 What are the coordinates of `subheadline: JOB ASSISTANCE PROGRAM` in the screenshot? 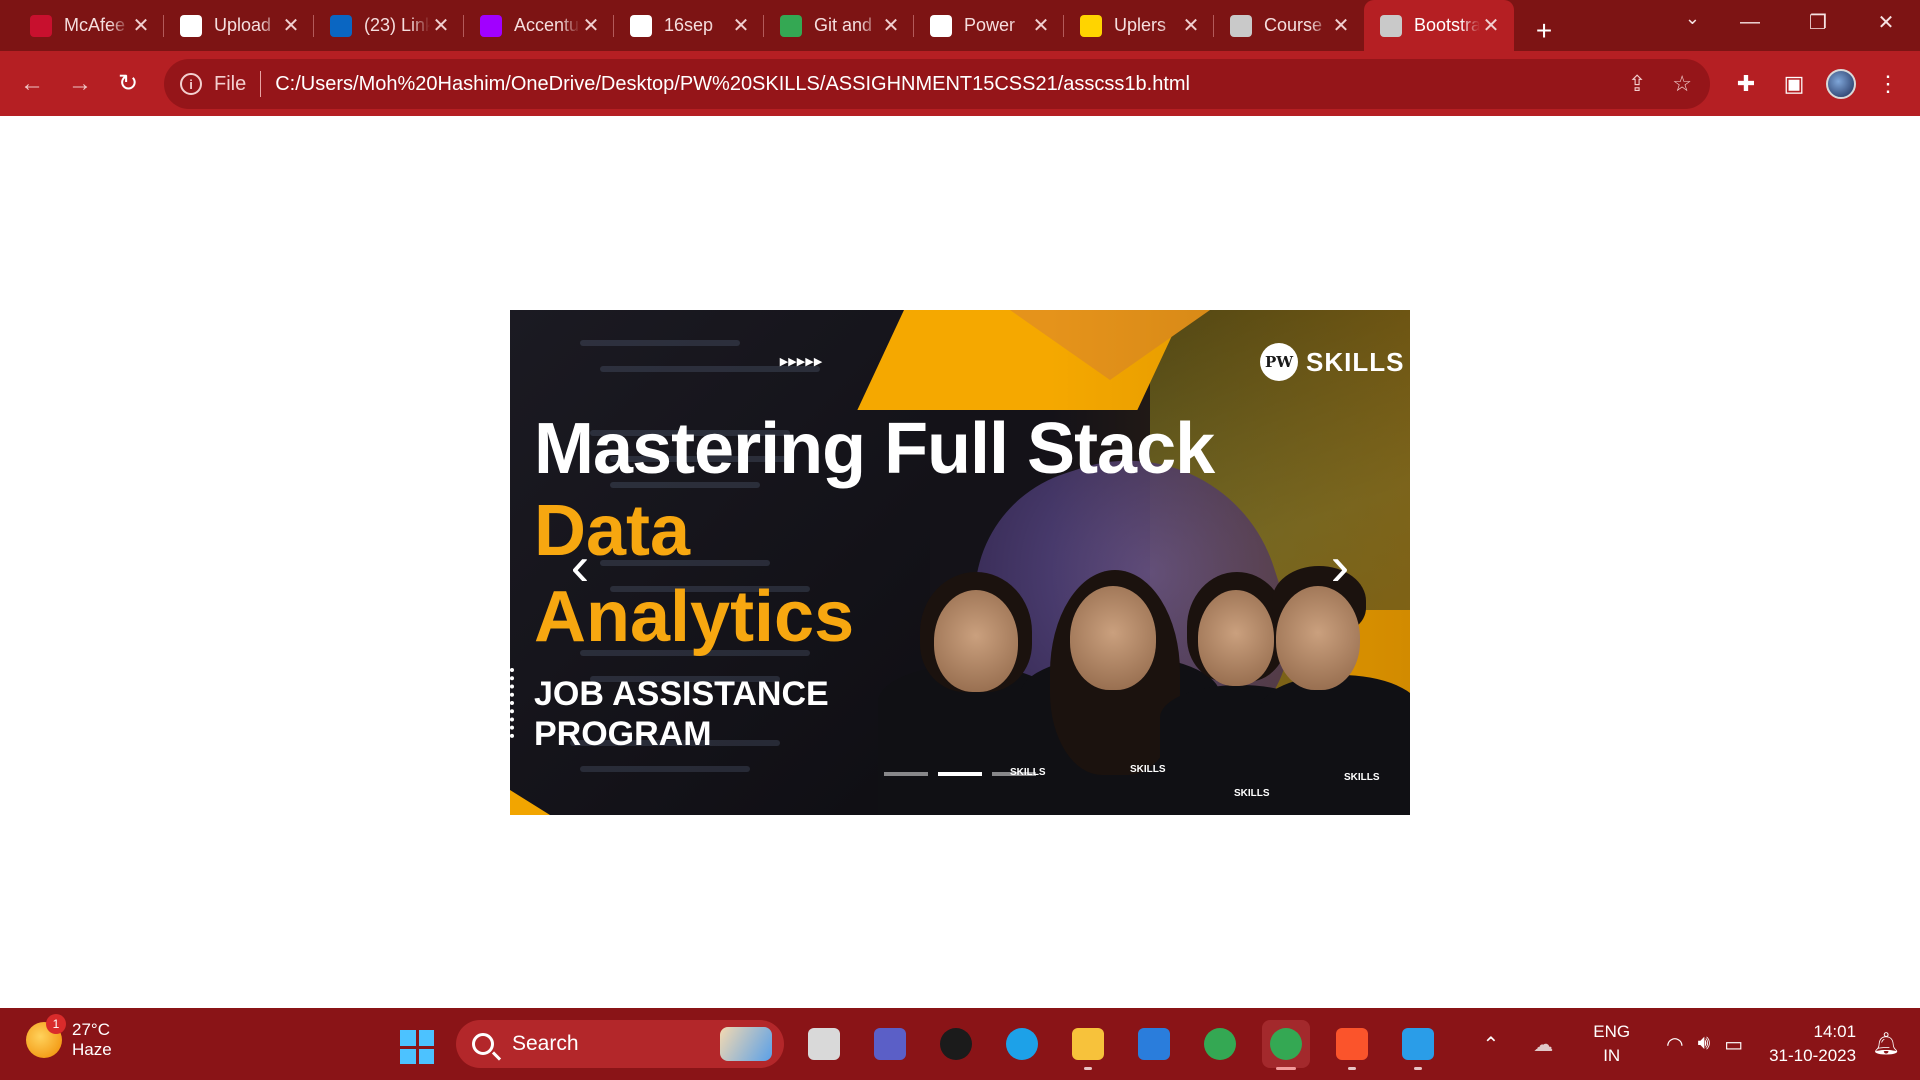 It's located at (681, 714).